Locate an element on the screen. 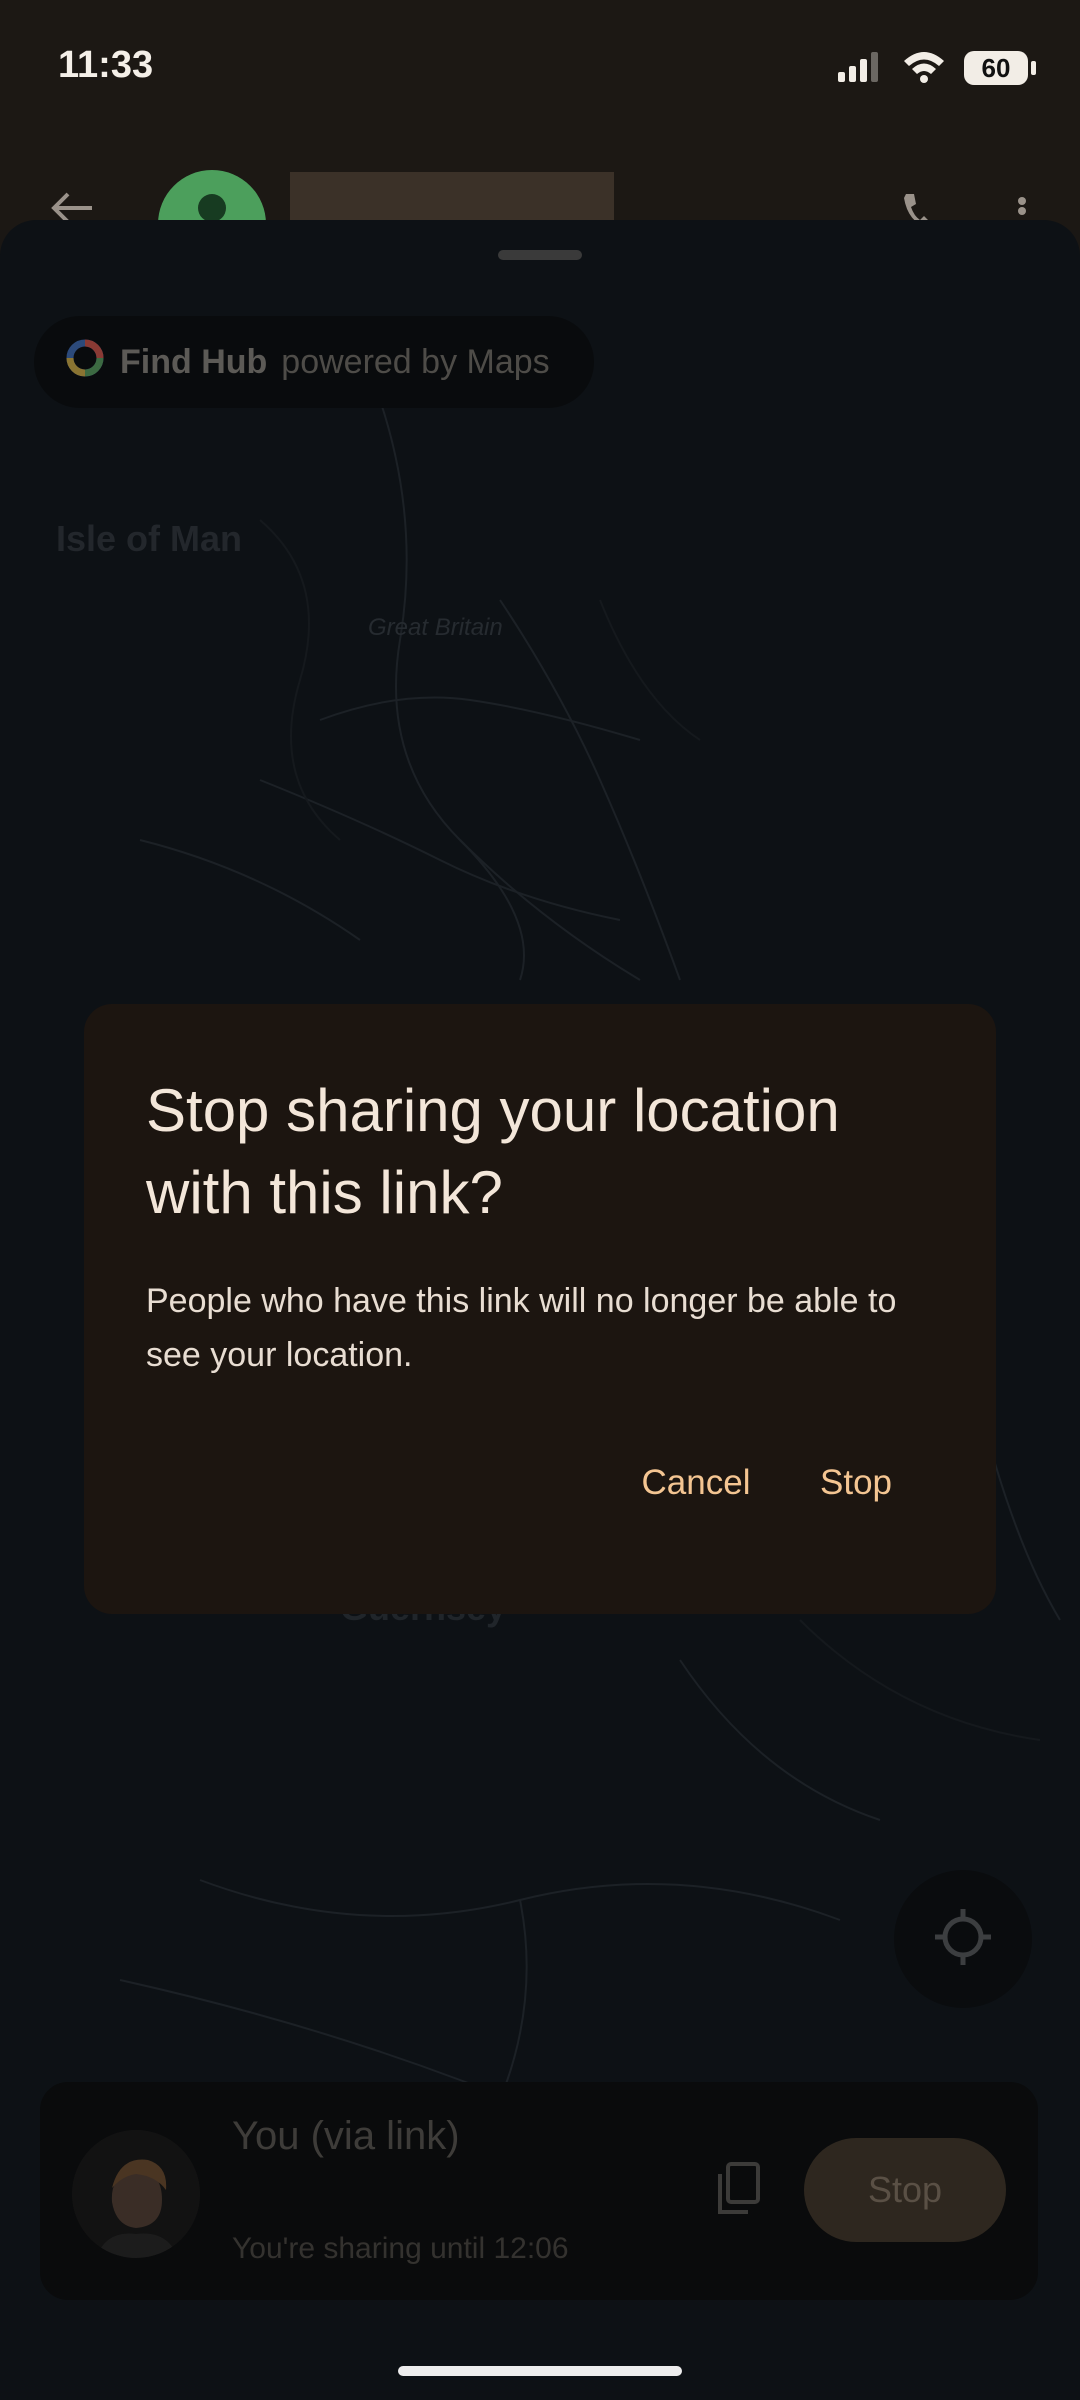  user-avatar is located at coordinates (136, 2194).